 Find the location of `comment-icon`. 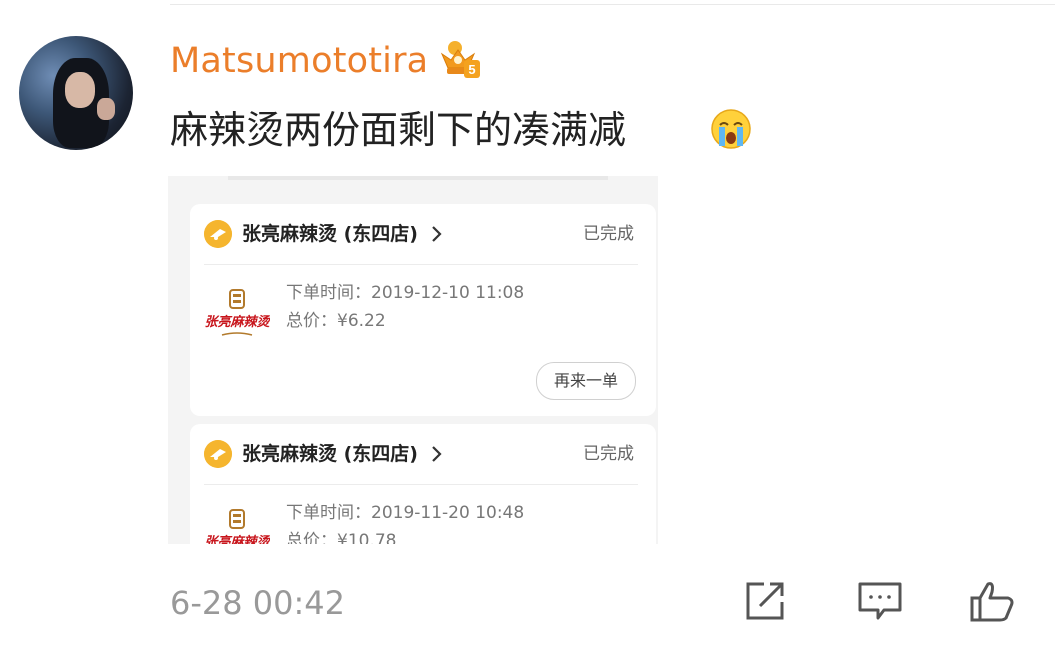

comment-icon is located at coordinates (880, 601).